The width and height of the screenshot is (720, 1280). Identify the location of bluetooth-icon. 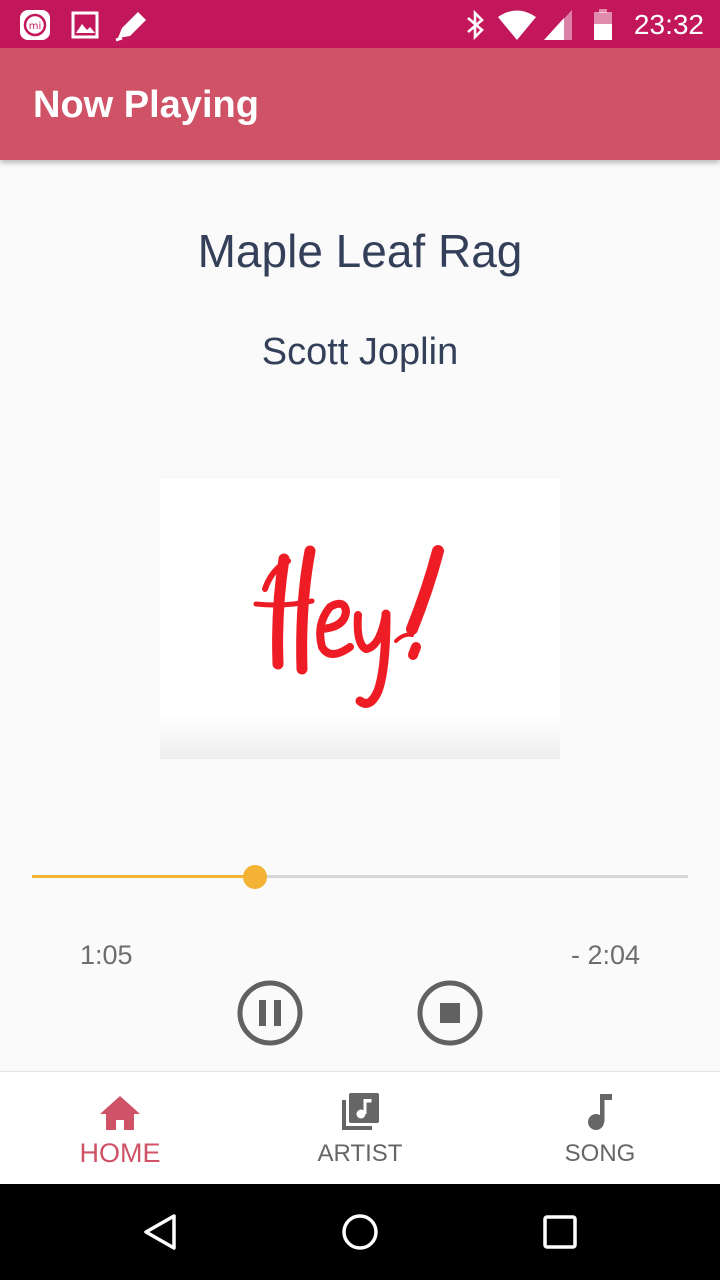
(475, 25).